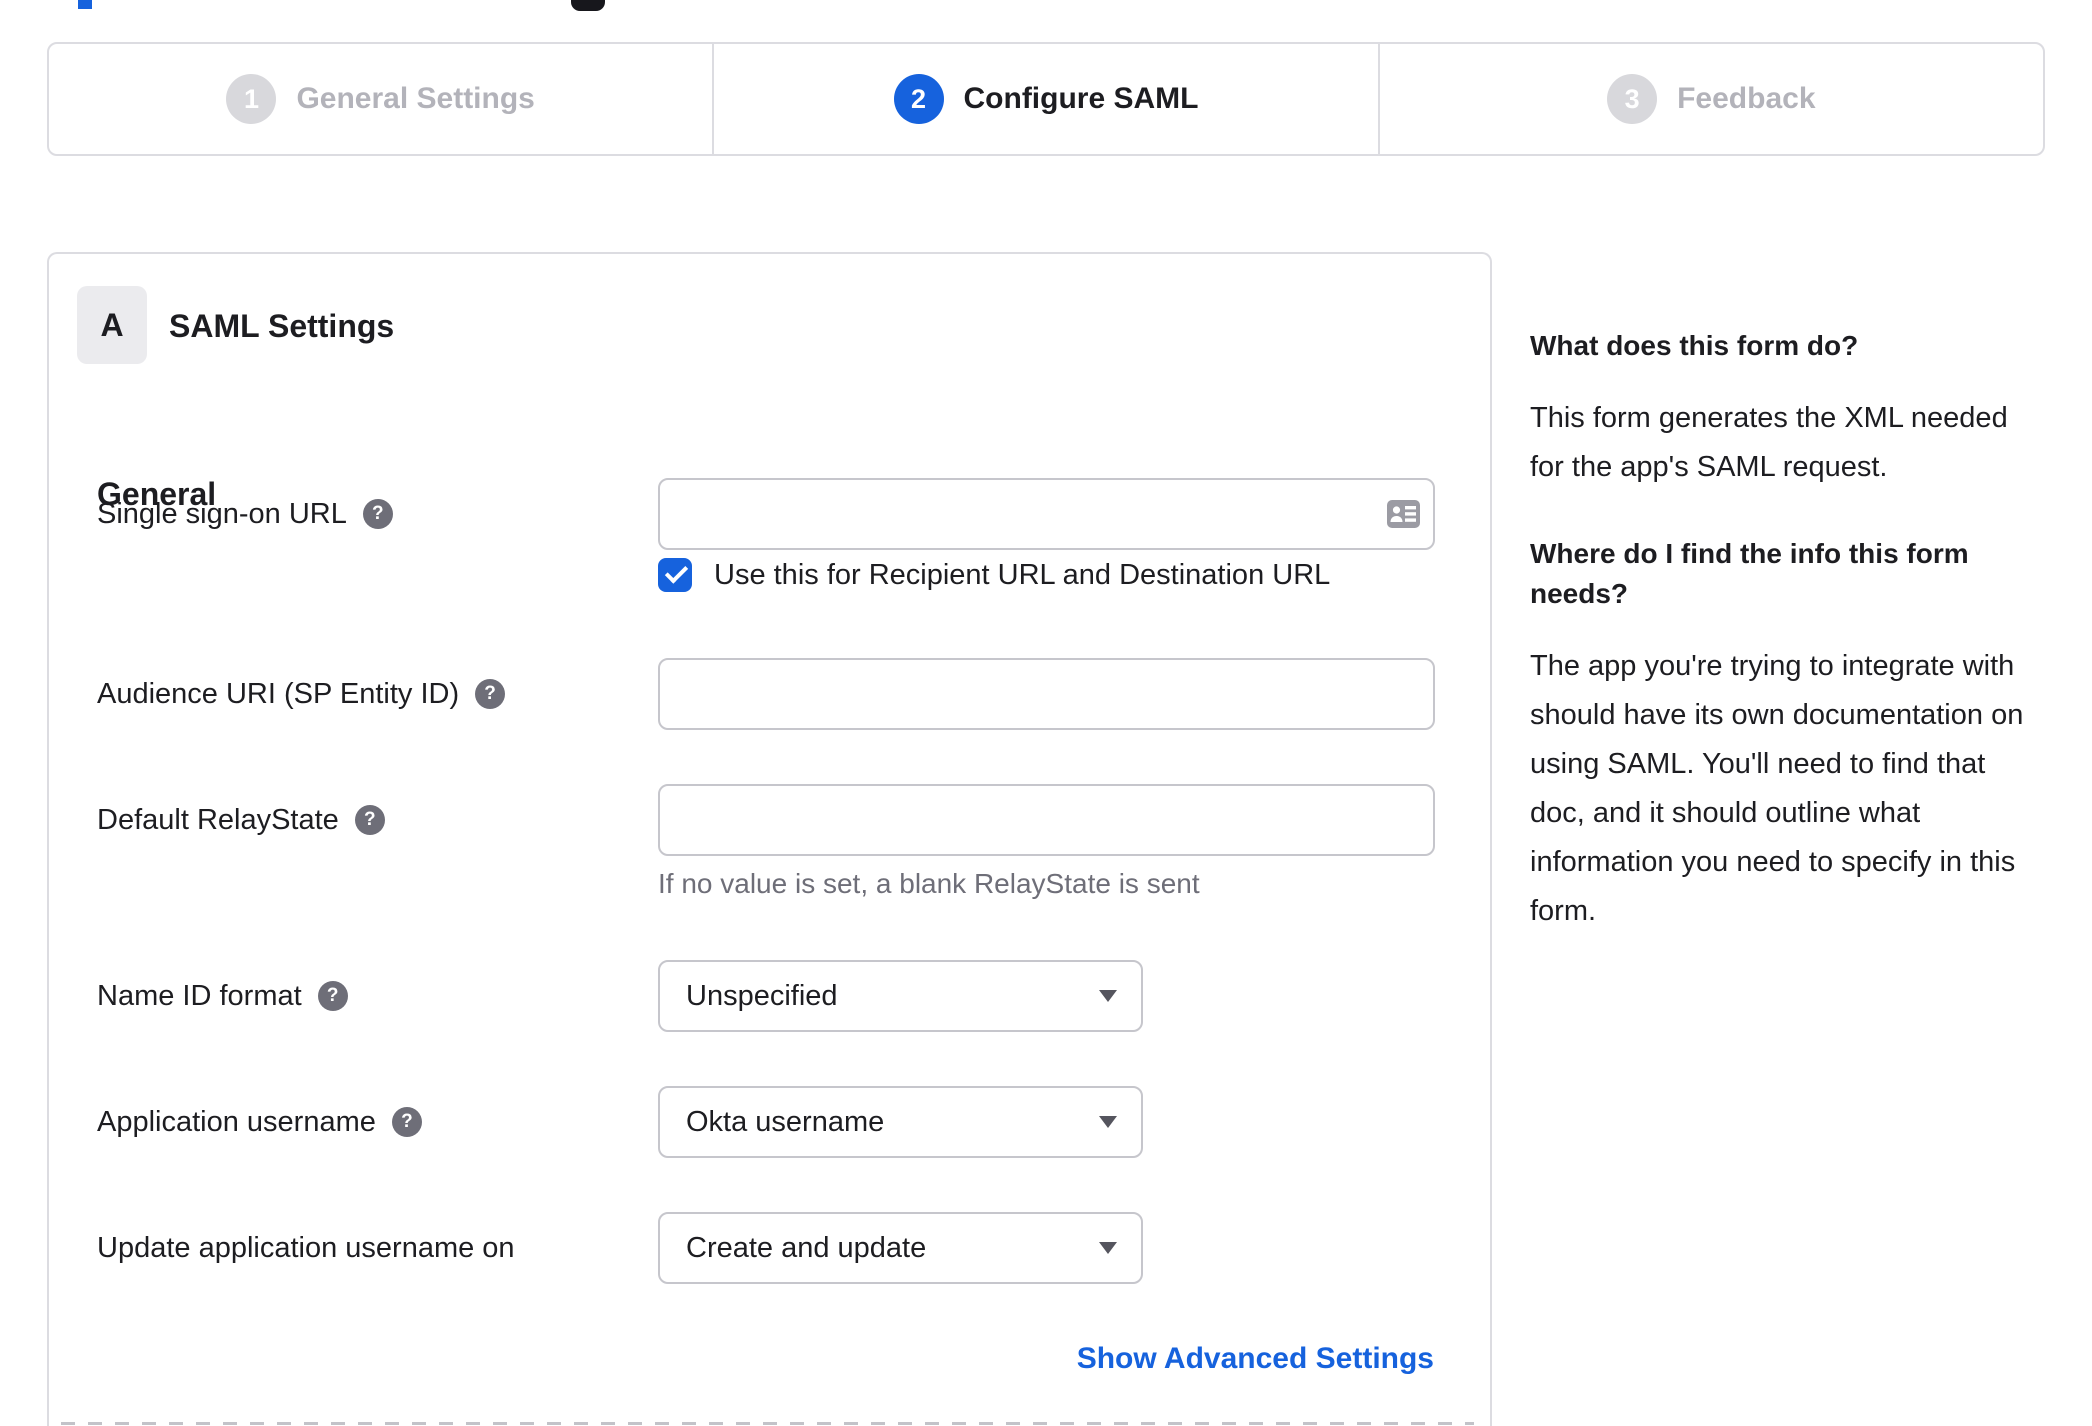 This screenshot has width=2092, height=1426. Describe the element at coordinates (490, 694) in the screenshot. I see `audience-uri-help-icon: ?` at that location.